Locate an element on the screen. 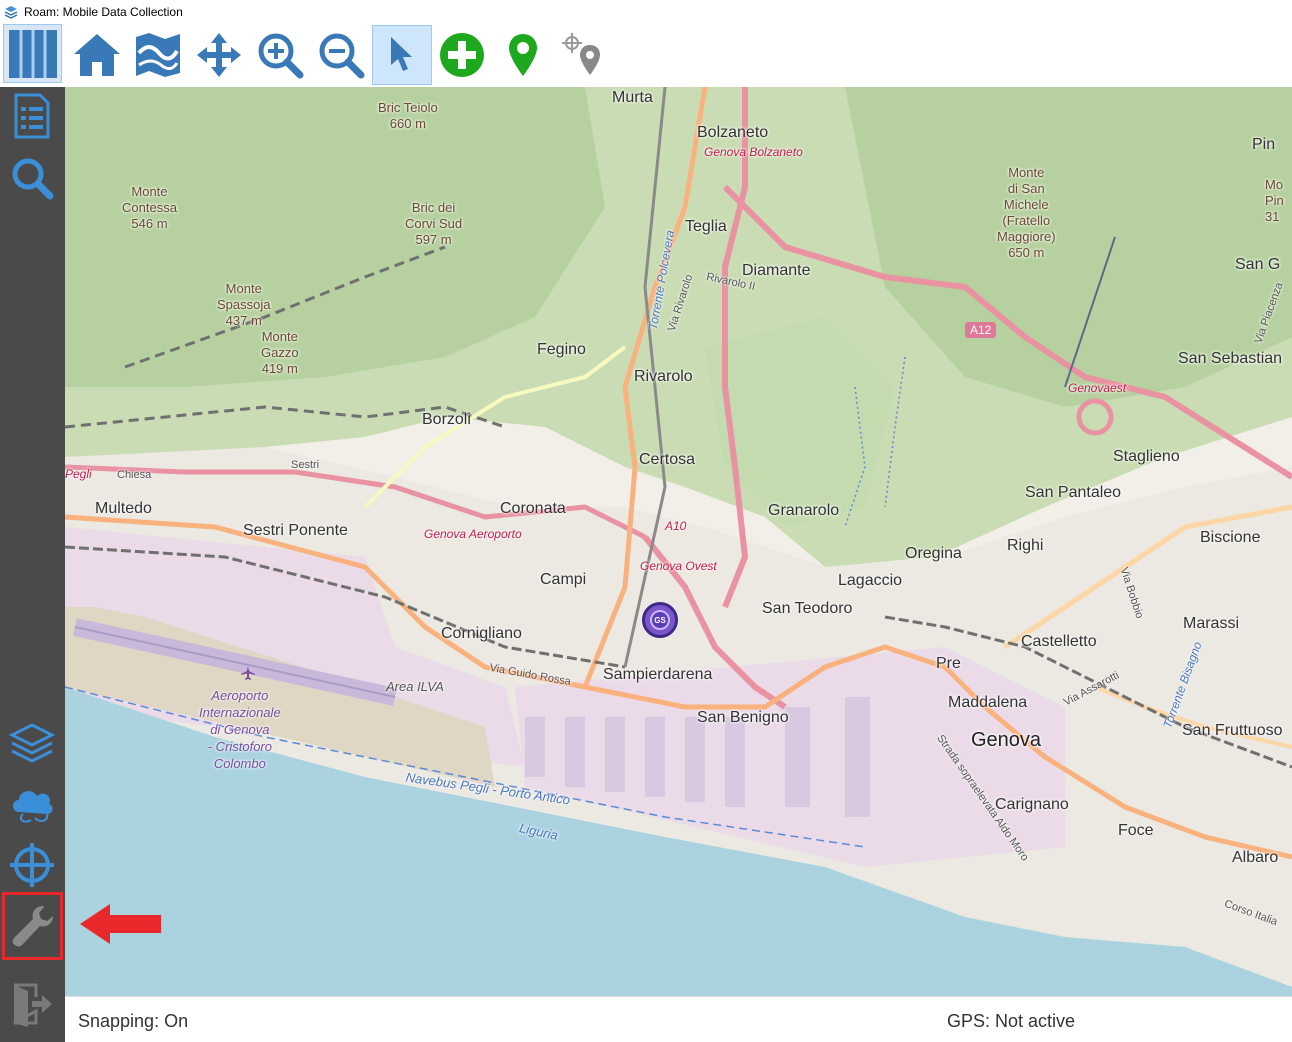 This screenshot has height=1042, width=1292. map-label: Foce is located at coordinates (1136, 830).